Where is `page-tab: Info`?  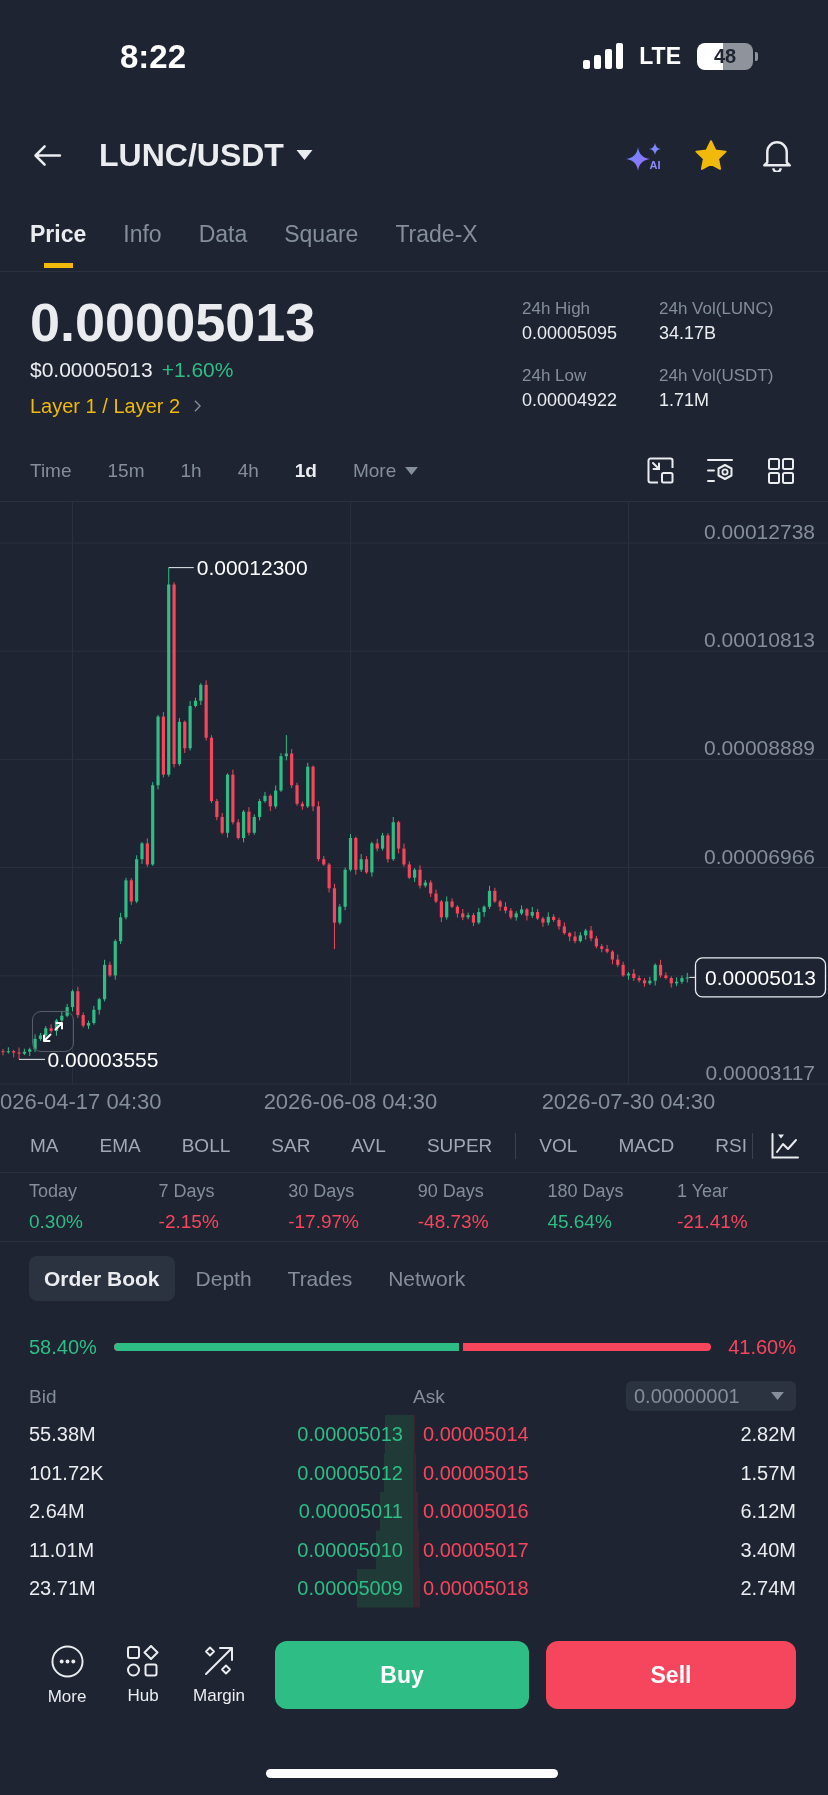
page-tab: Info is located at coordinates (142, 234).